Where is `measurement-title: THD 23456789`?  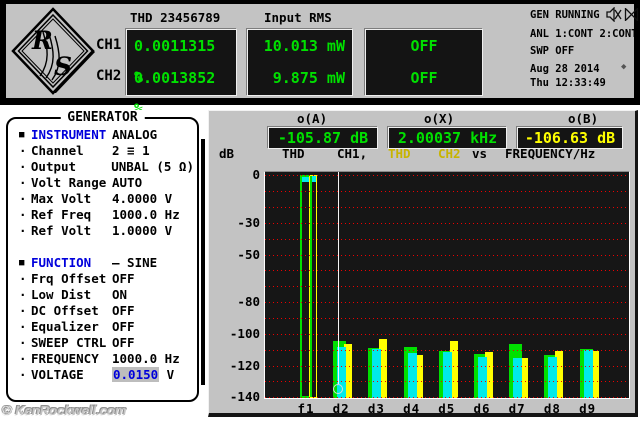
measurement-title: THD 23456789 is located at coordinates (175, 17).